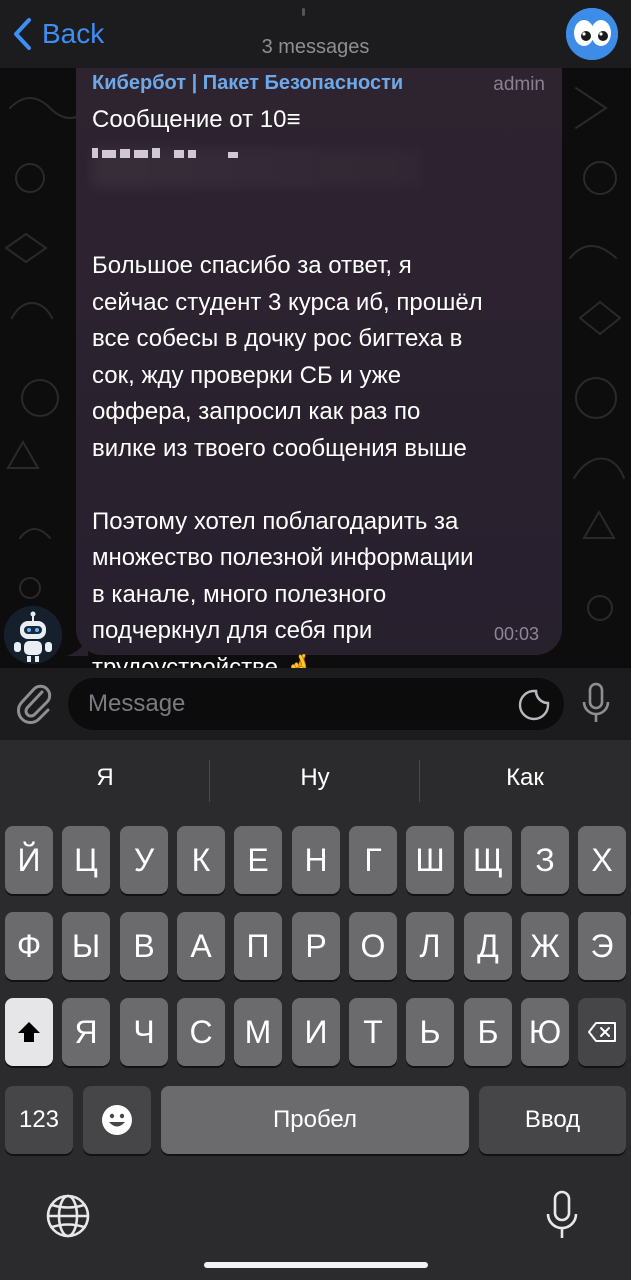  What do you see at coordinates (316, 1265) in the screenshot?
I see `home-indicator` at bounding box center [316, 1265].